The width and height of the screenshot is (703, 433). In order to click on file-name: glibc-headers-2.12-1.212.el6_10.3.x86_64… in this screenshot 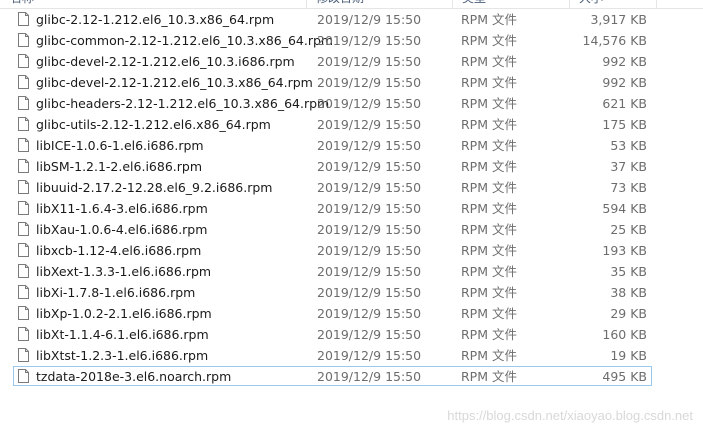, I will do `click(183, 103)`.